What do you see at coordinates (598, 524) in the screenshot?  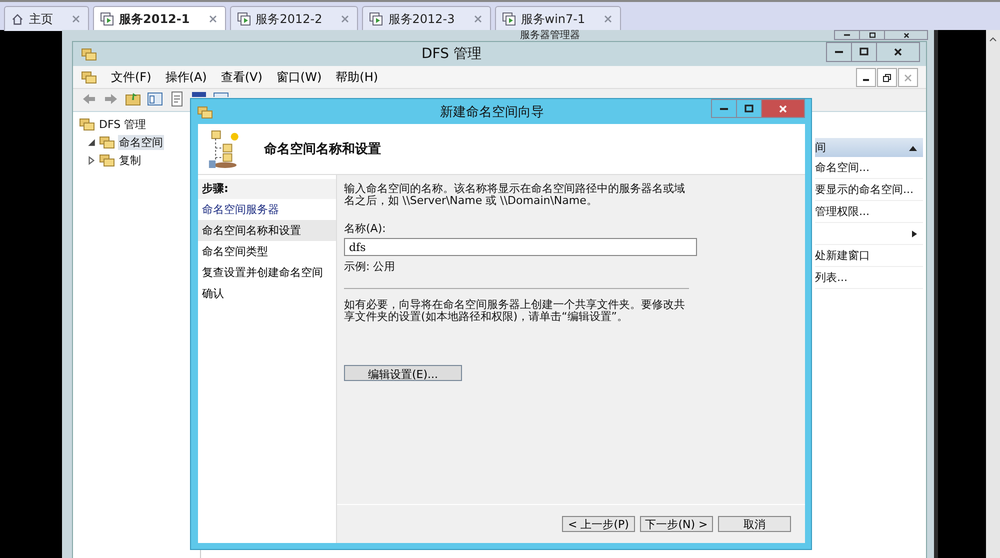 I see `wizard-button: < 上一步(P)` at bounding box center [598, 524].